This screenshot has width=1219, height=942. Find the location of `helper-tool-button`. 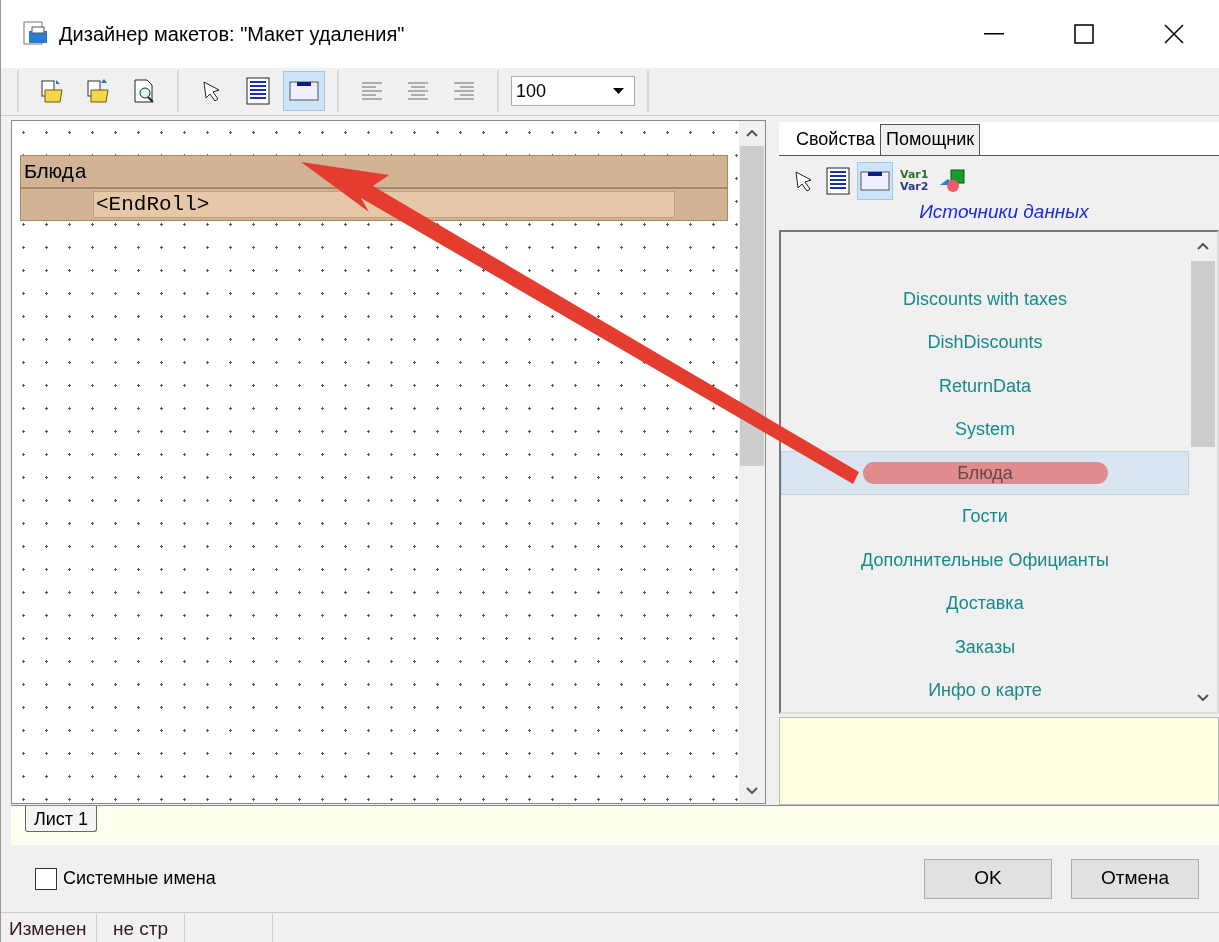

helper-tool-button is located at coordinates (875, 180).